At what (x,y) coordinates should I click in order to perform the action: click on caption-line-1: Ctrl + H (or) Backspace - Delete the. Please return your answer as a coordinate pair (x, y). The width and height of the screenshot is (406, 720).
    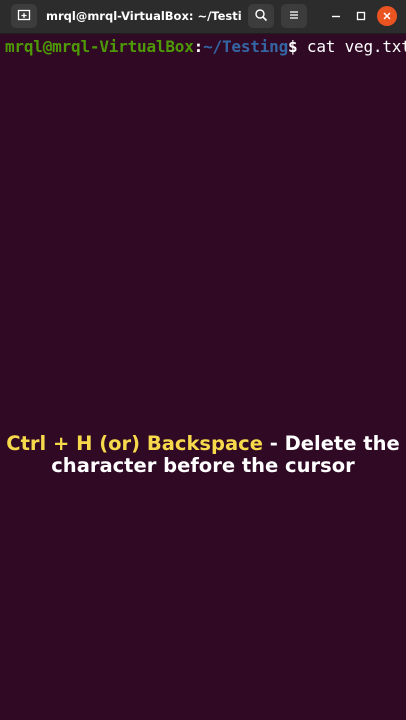
    Looking at the image, I should click on (203, 444).